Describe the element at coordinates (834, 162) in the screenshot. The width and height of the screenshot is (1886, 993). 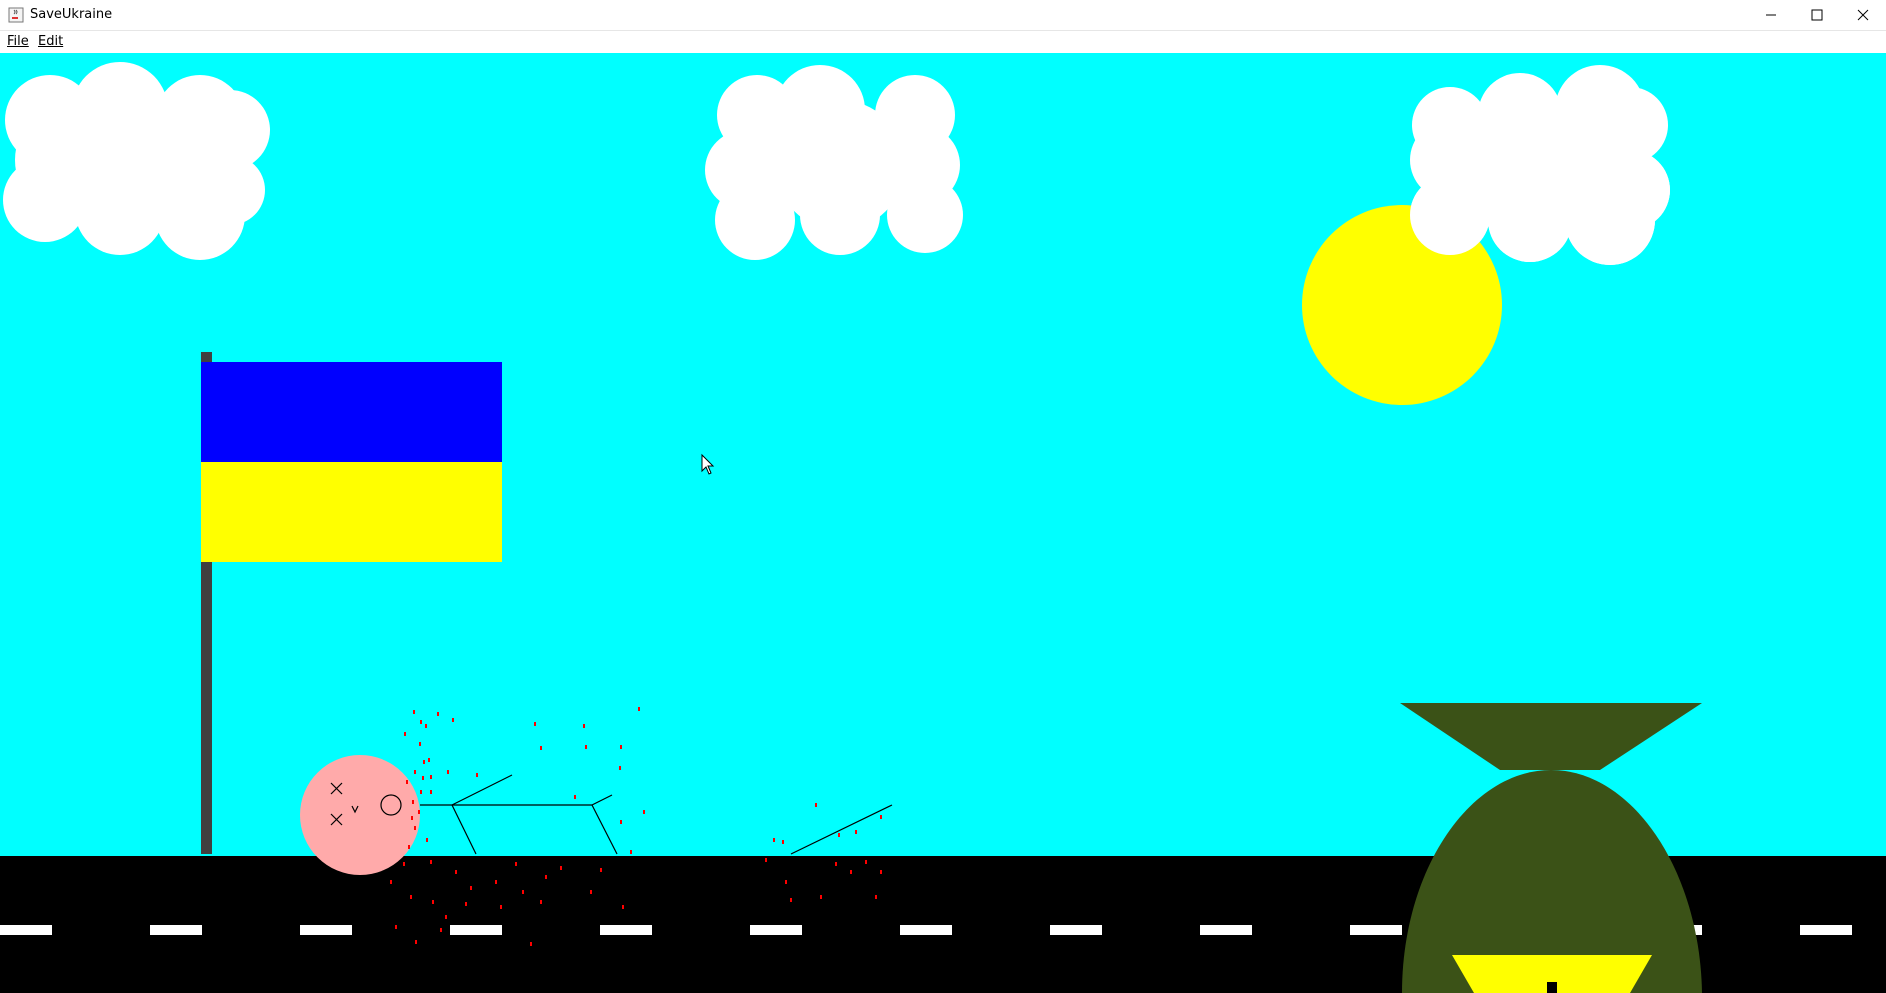
I see `cloud-middle` at that location.